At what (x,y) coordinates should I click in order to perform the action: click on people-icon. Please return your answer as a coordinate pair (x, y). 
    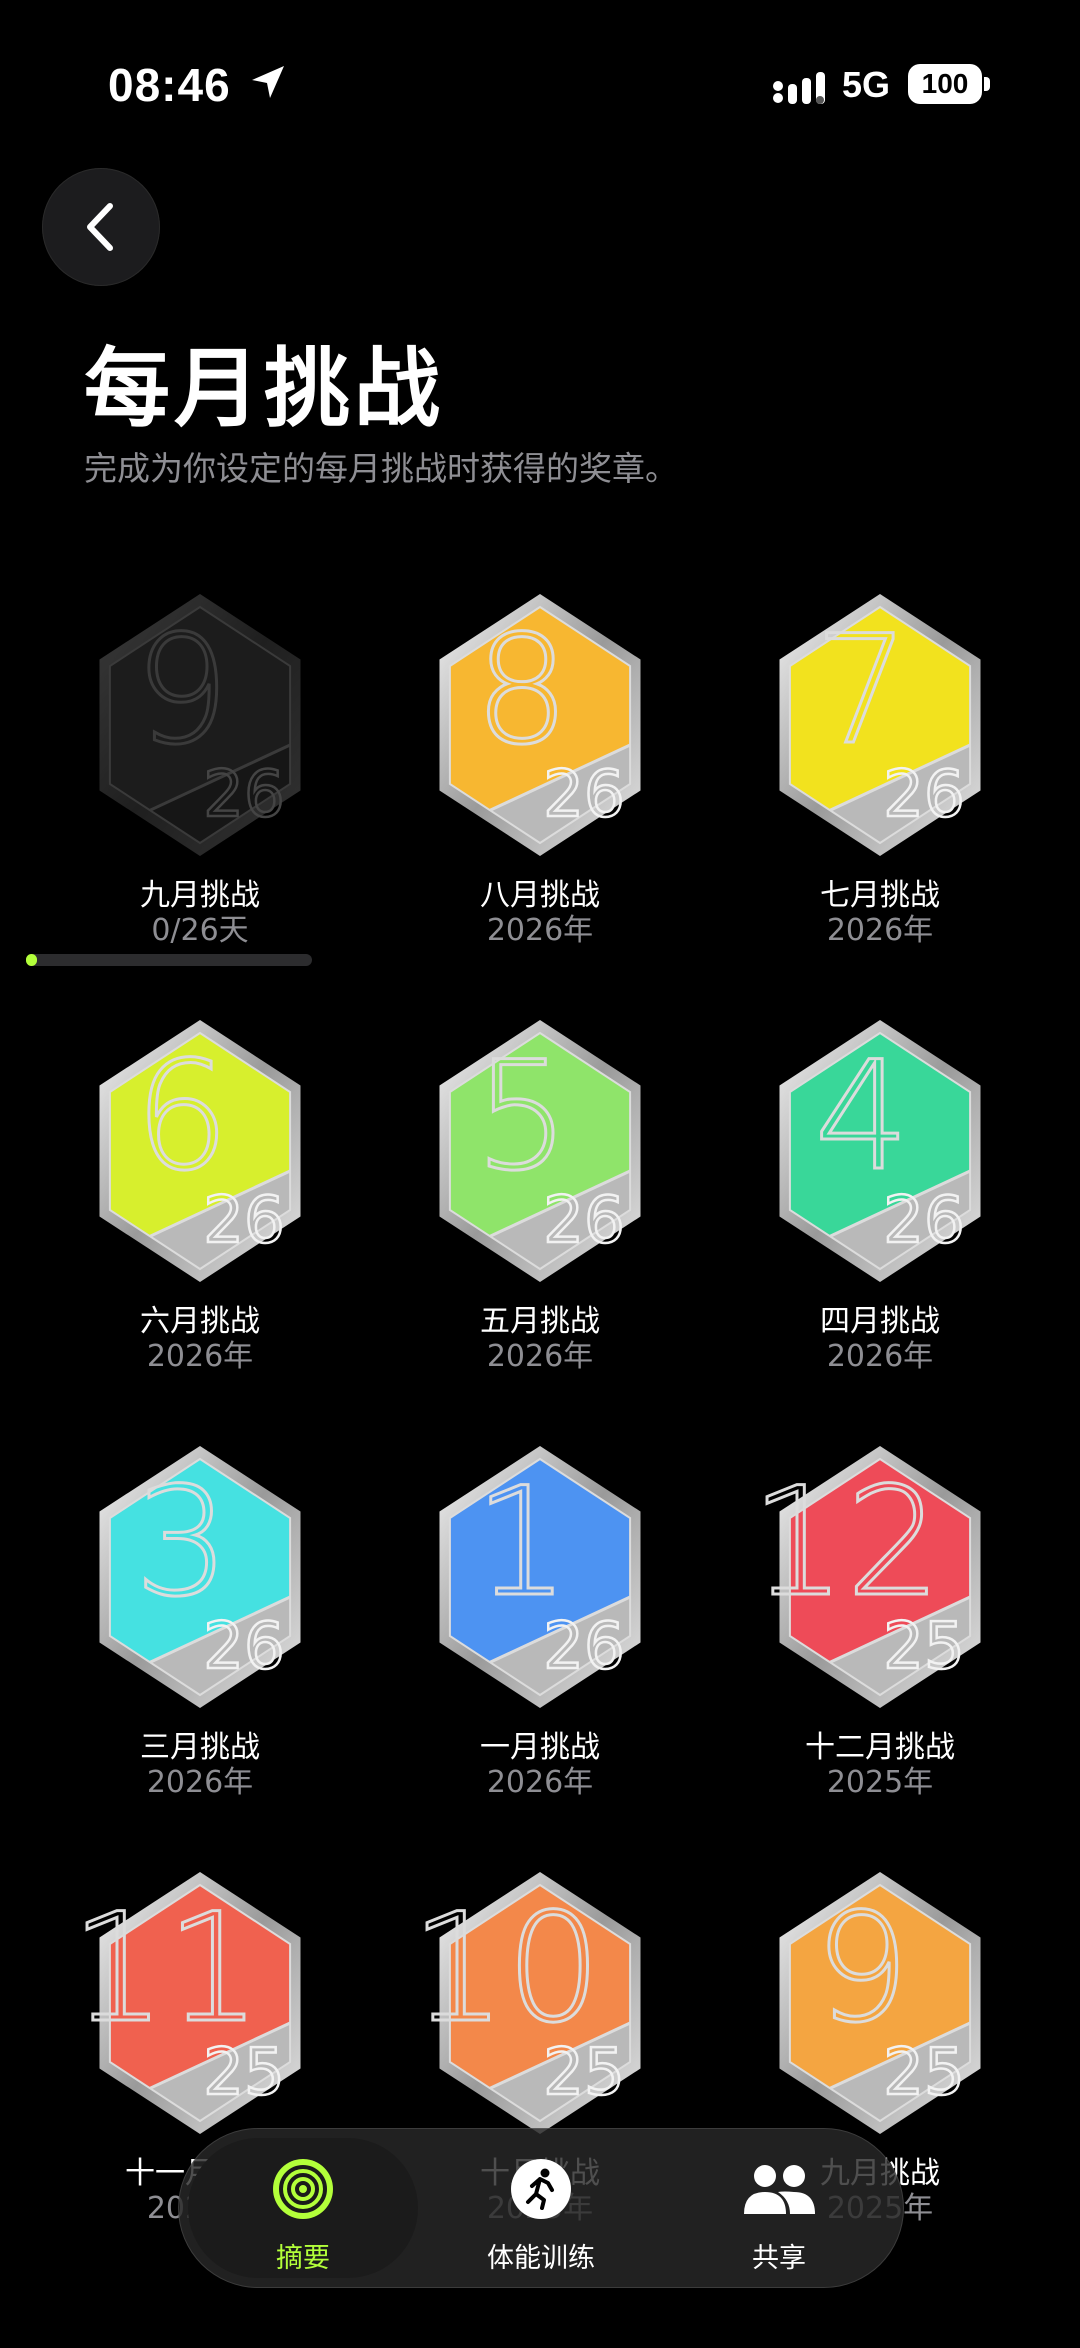
    Looking at the image, I should click on (779, 2189).